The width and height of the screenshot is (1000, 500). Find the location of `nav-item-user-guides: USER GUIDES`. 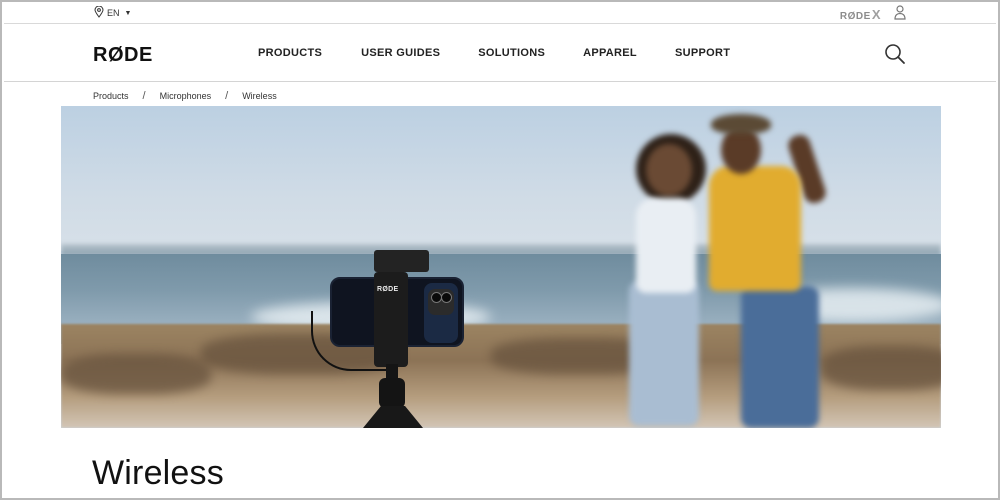

nav-item-user-guides: USER GUIDES is located at coordinates (400, 53).